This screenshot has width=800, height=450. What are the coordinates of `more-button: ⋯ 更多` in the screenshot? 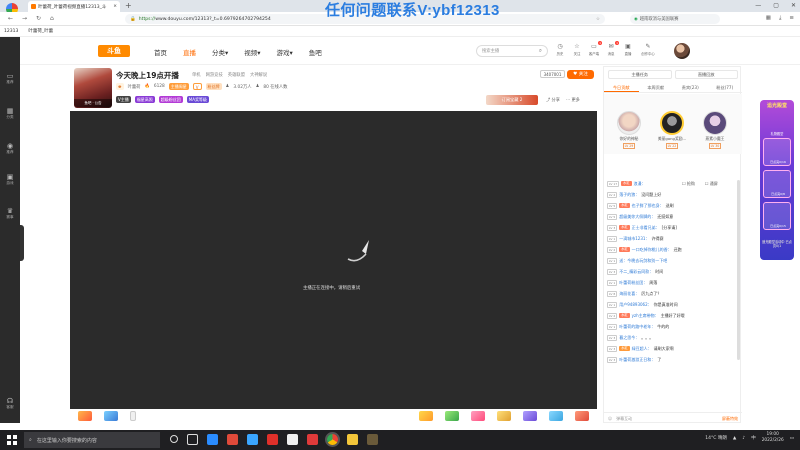 It's located at (573, 100).